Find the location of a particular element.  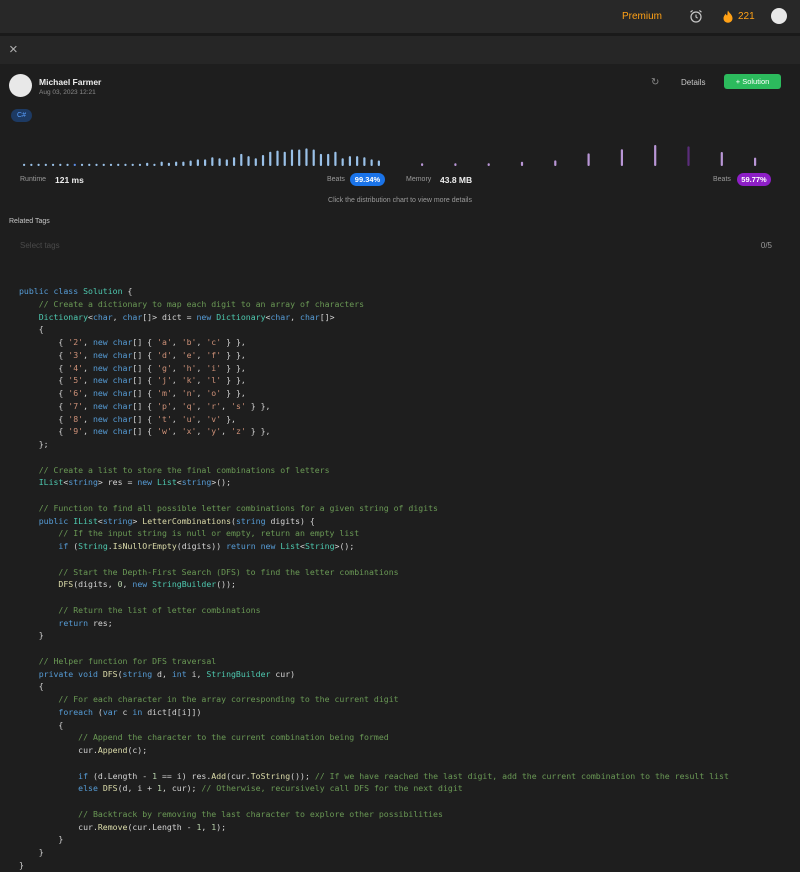

add-solution-button: + Solution is located at coordinates (752, 81).